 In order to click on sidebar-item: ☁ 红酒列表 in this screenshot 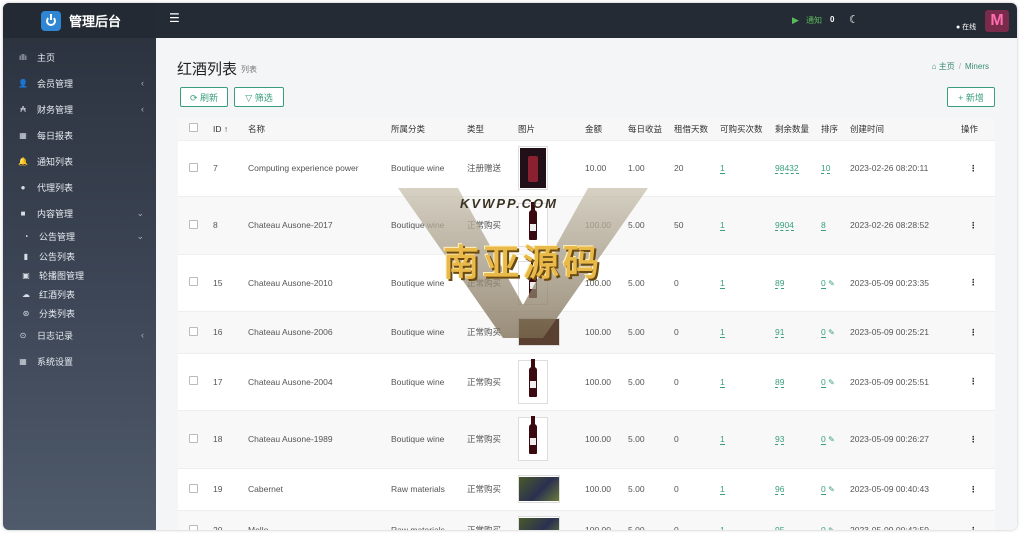, I will do `click(79, 294)`.